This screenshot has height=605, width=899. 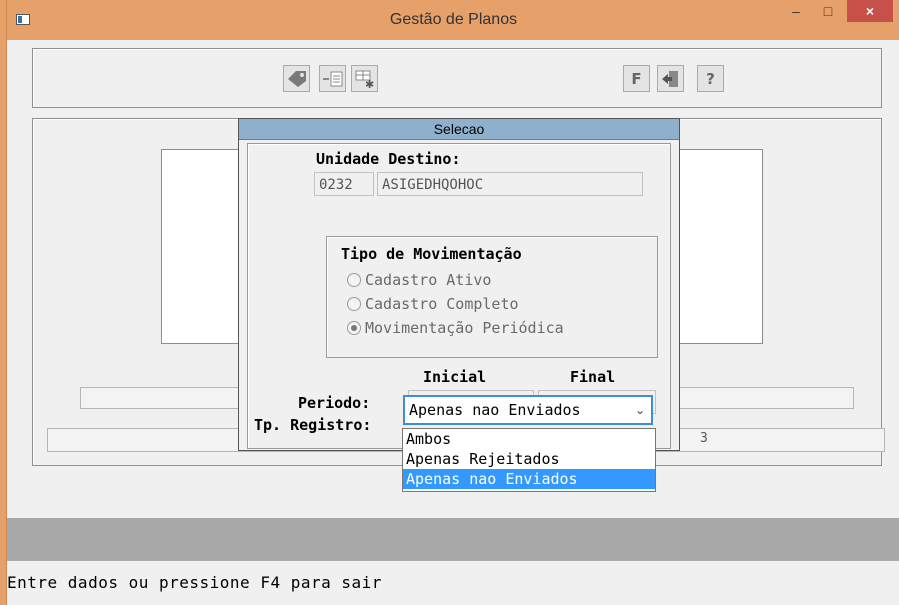 What do you see at coordinates (640, 410) in the screenshot?
I see `chevron-down-icon: ⌄` at bounding box center [640, 410].